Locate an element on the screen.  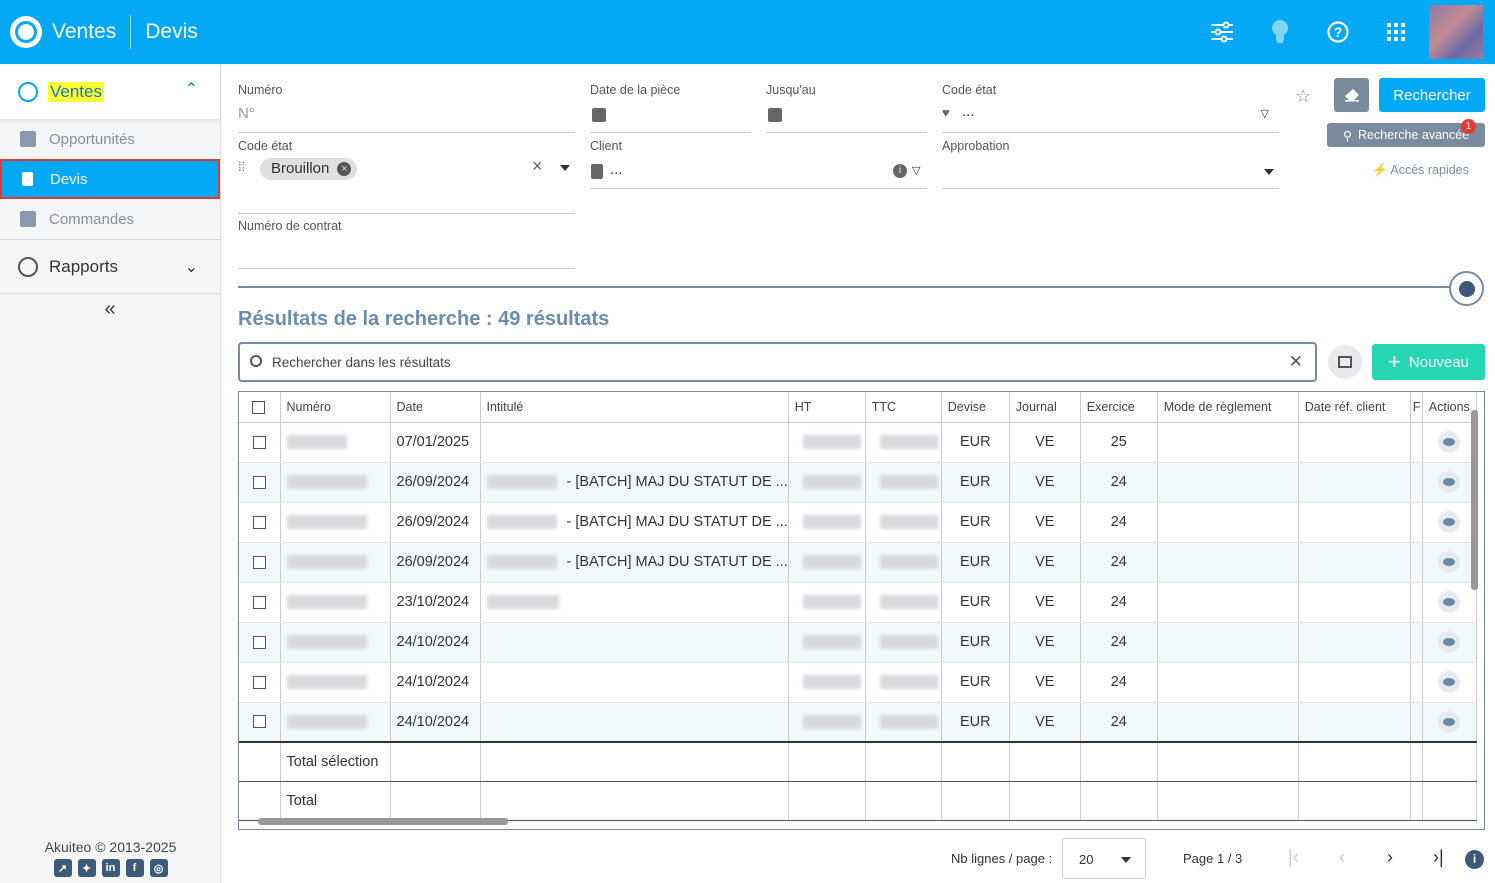
column-header: F is located at coordinates (1416, 407).